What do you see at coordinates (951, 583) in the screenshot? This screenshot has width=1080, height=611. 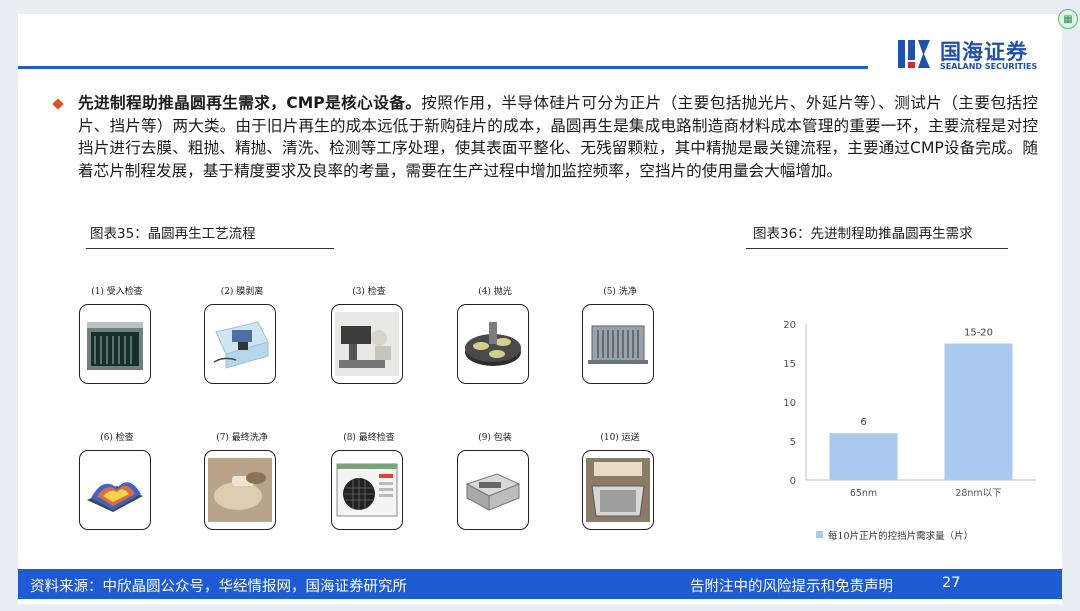 I see `page-number: 27` at bounding box center [951, 583].